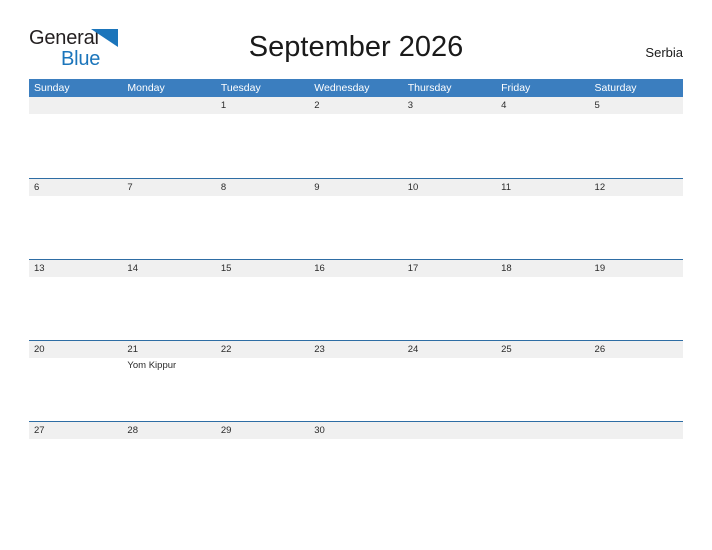 This screenshot has width=712, height=550. Describe the element at coordinates (429, 88) in the screenshot. I see `weekday-header-thursday: Thursday` at that location.